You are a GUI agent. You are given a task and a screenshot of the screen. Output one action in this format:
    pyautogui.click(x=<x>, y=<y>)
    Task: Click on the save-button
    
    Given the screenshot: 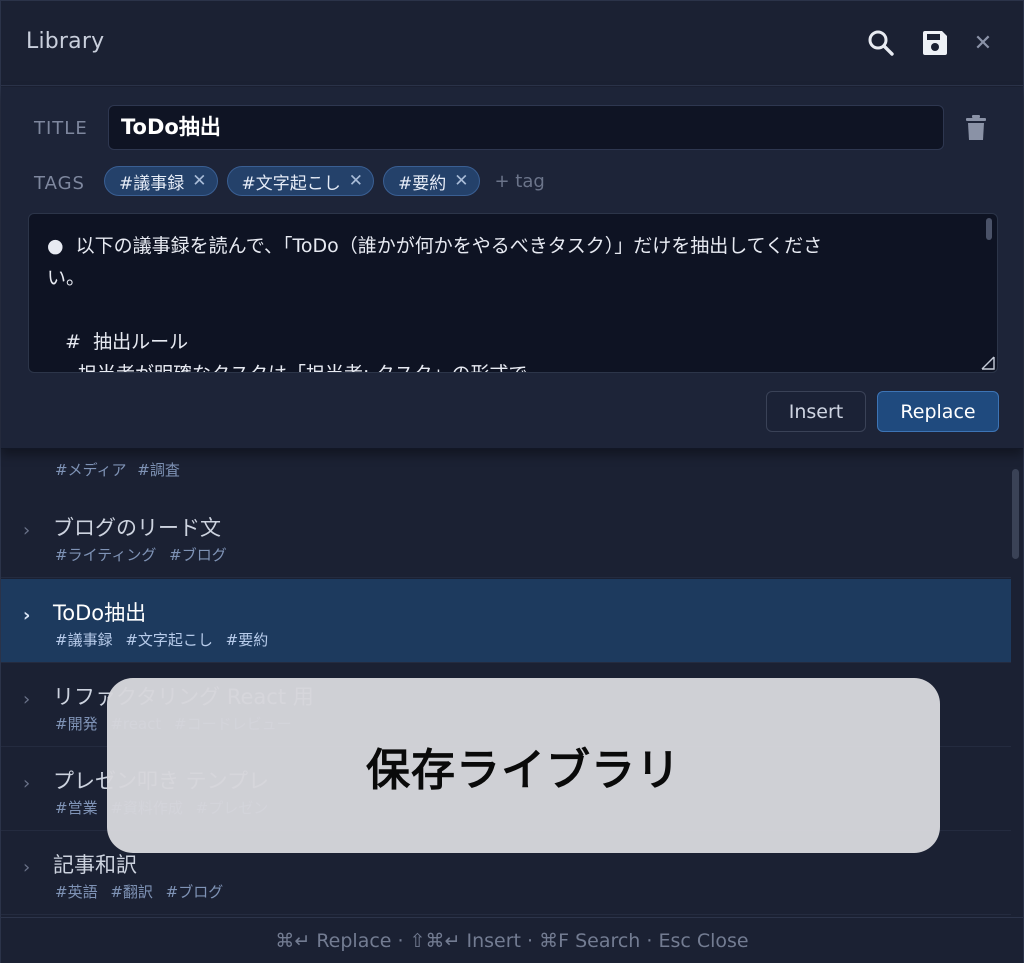 What is the action you would take?
    pyautogui.click(x=935, y=43)
    